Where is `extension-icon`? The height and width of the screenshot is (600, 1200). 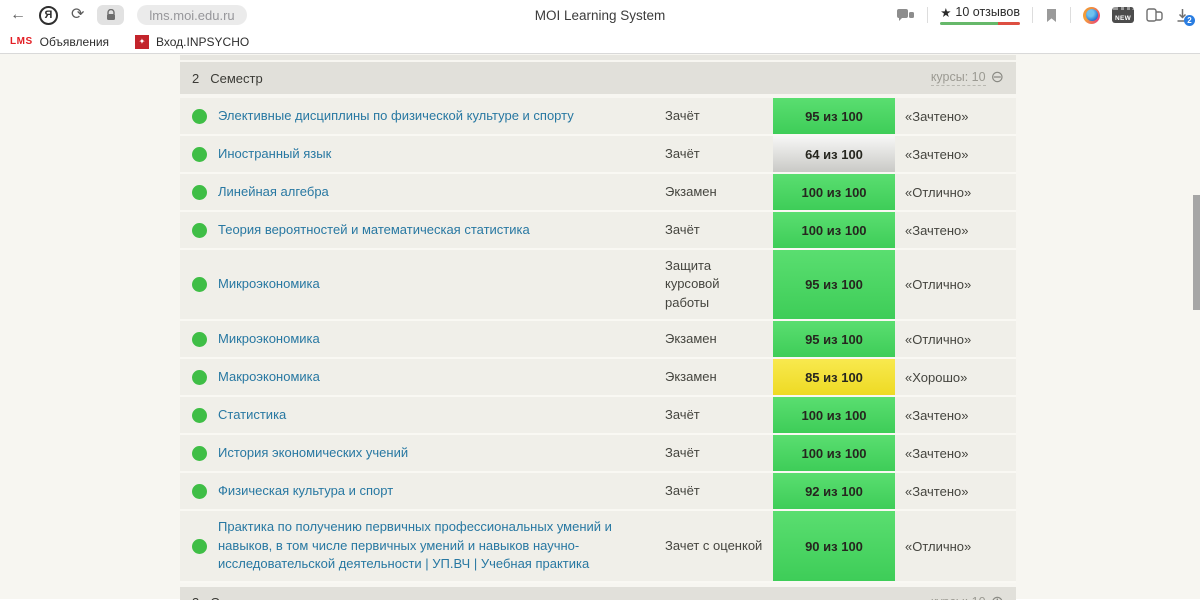
extension-icon is located at coordinates (1091, 15).